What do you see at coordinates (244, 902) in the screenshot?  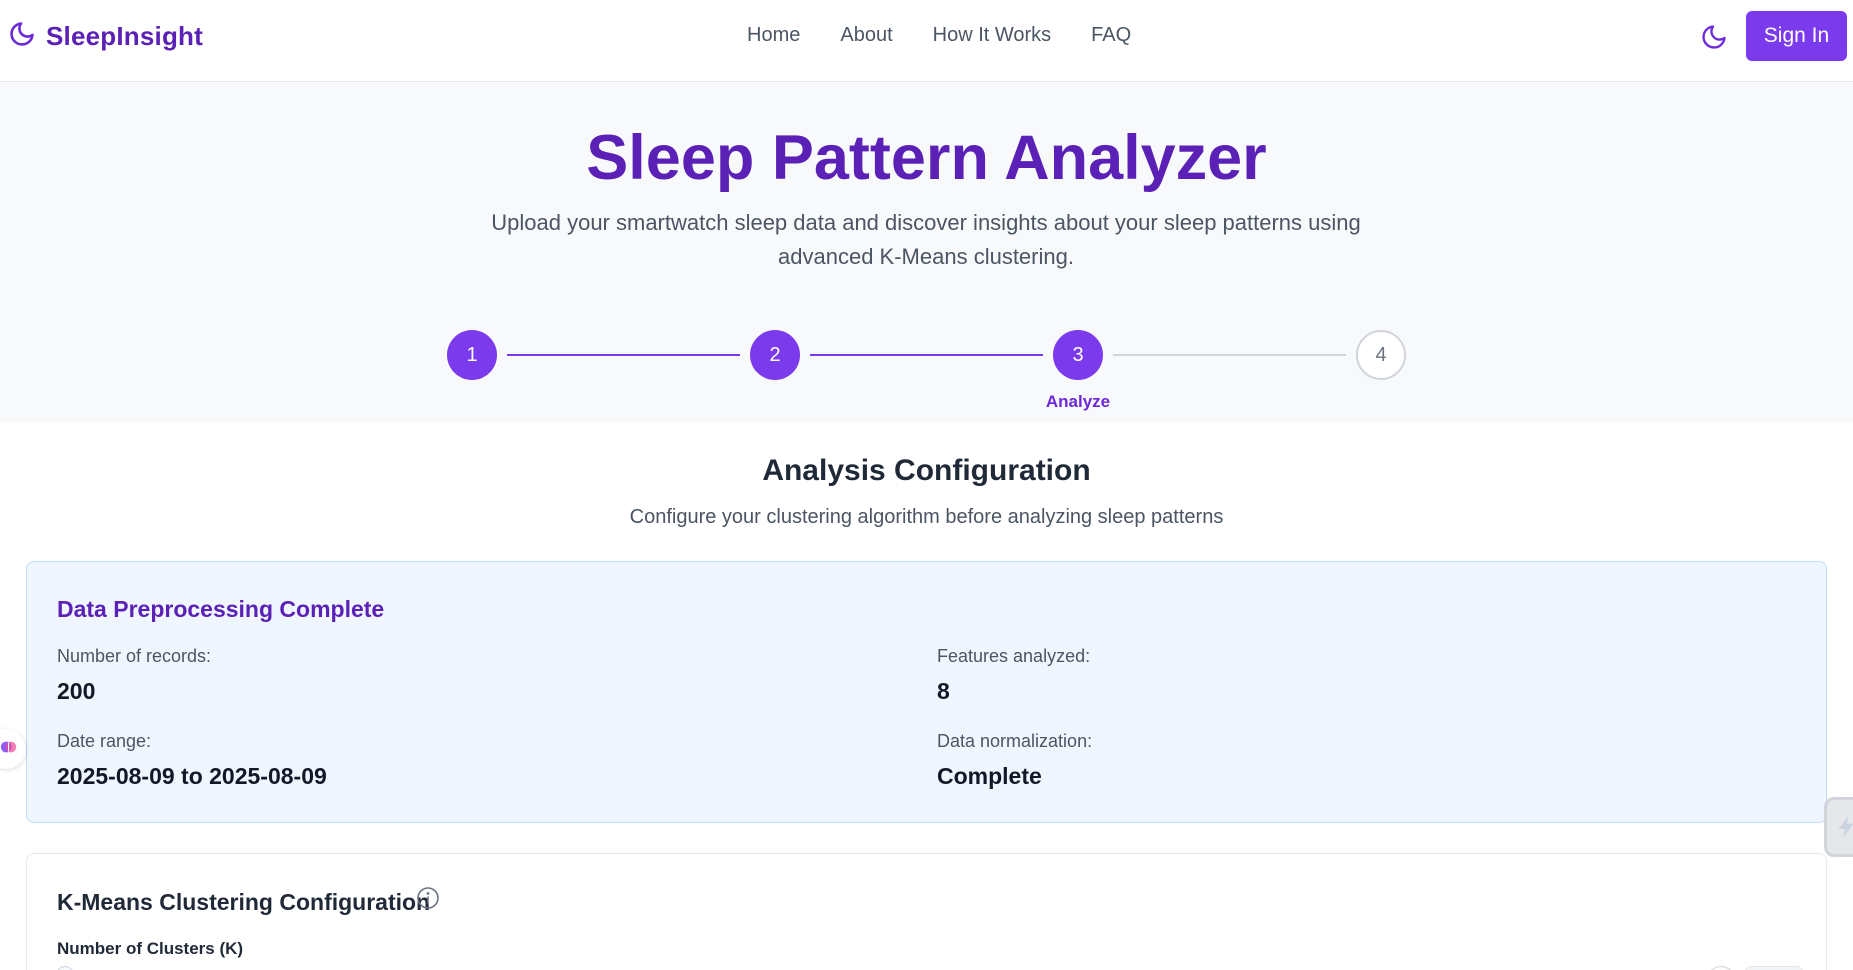 I see `config-title: K-Means Clustering Configuration` at bounding box center [244, 902].